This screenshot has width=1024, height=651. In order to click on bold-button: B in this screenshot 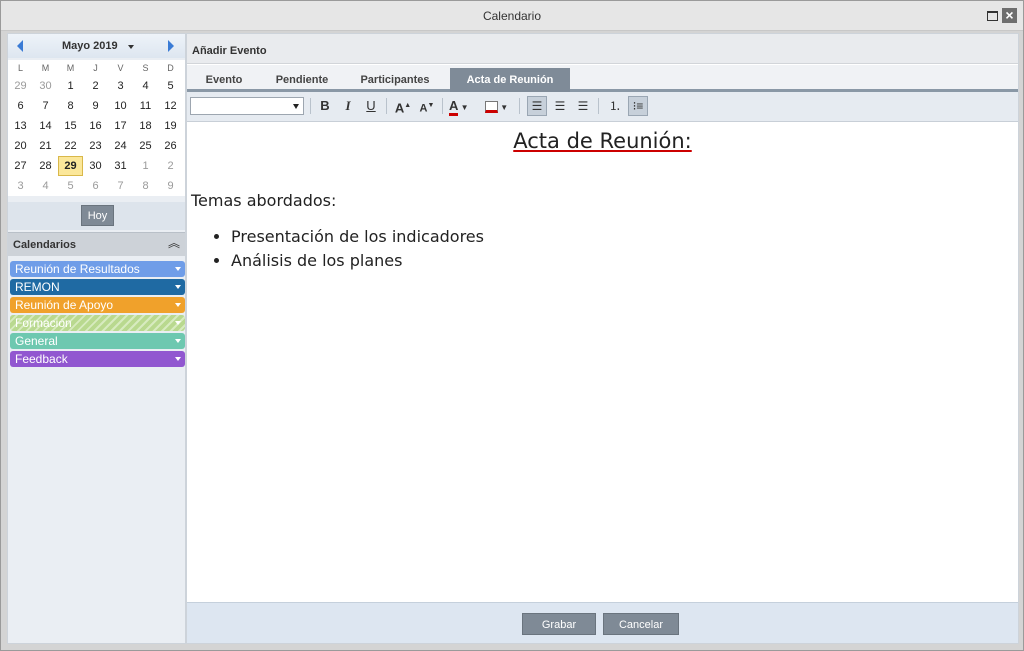, I will do `click(325, 106)`.